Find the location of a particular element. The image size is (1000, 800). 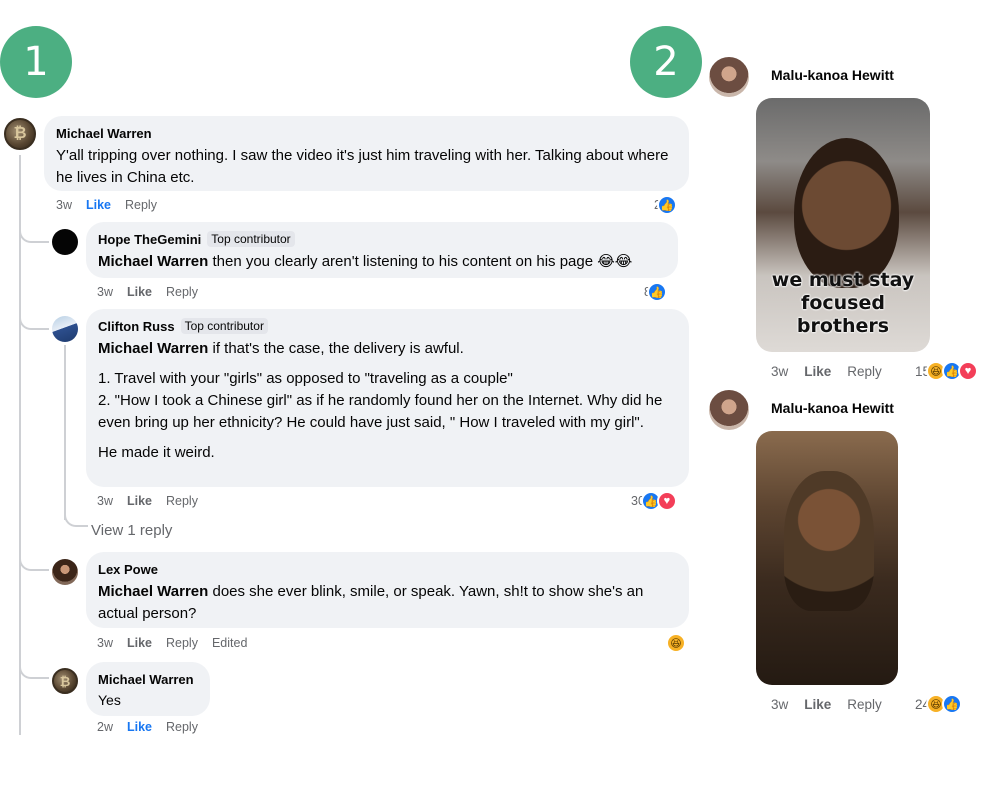

haha-icon: 😆 is located at coordinates (676, 643).